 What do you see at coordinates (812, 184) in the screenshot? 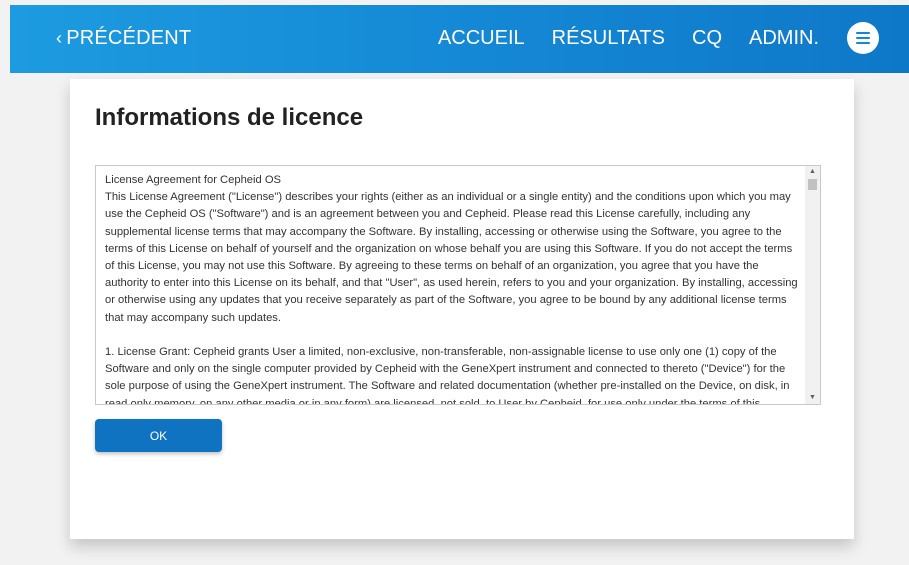
I see `scroll-thumb` at bounding box center [812, 184].